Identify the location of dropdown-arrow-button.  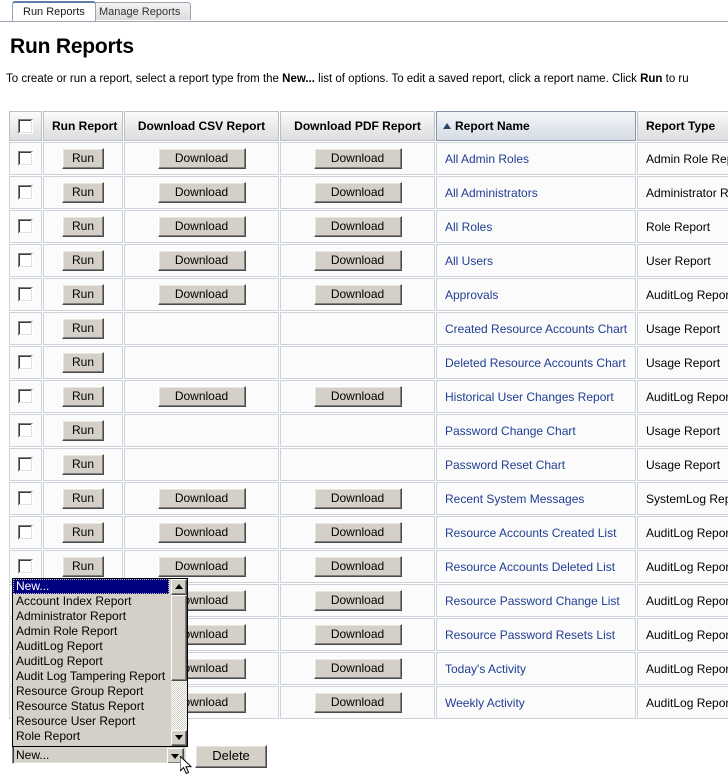
(175, 755).